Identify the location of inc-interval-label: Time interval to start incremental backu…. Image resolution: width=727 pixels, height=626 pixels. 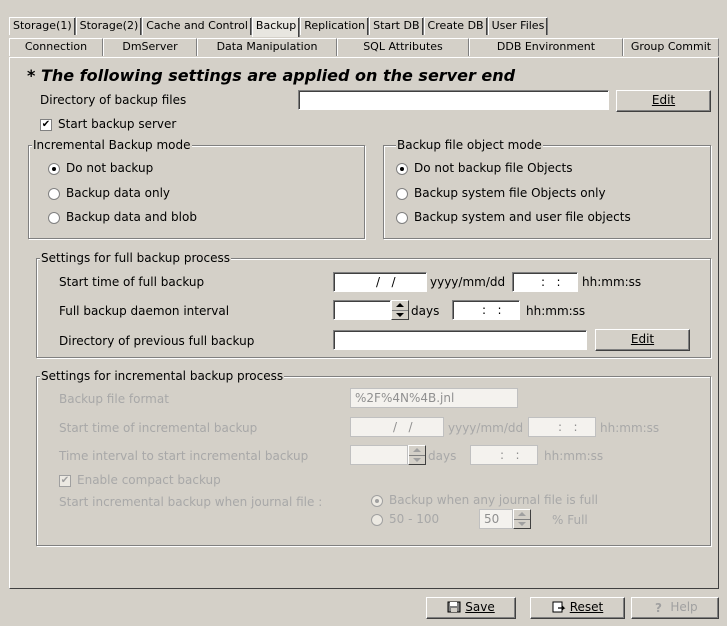
(184, 456).